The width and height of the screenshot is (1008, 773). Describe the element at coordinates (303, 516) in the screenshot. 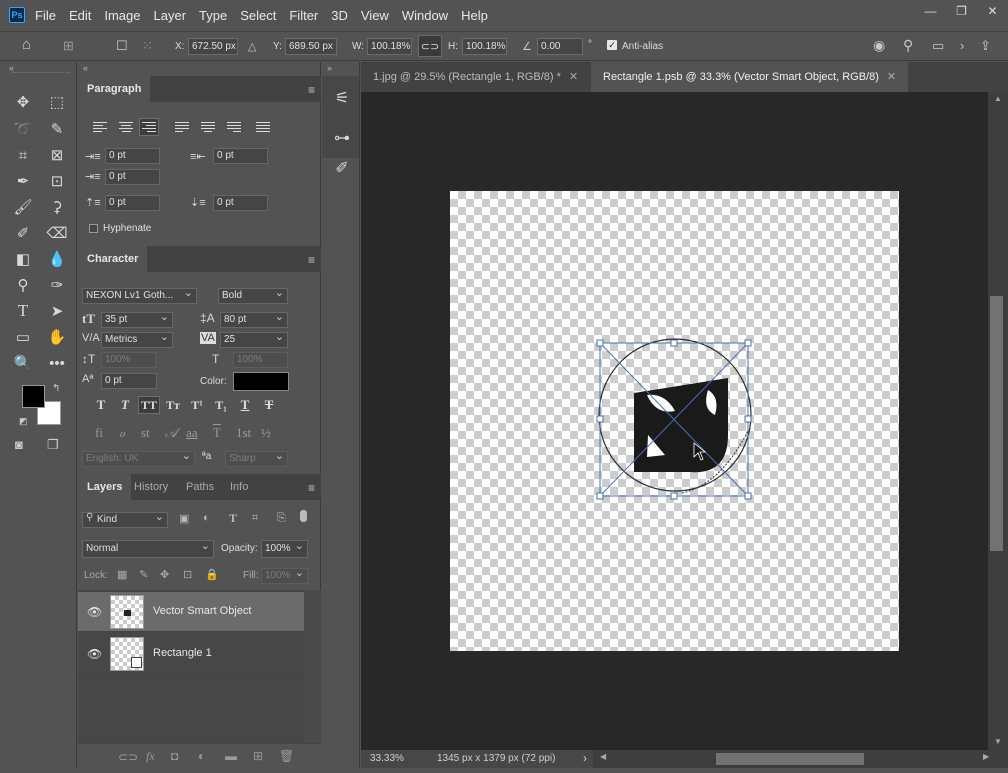

I see `filter-toggle-icon` at that location.